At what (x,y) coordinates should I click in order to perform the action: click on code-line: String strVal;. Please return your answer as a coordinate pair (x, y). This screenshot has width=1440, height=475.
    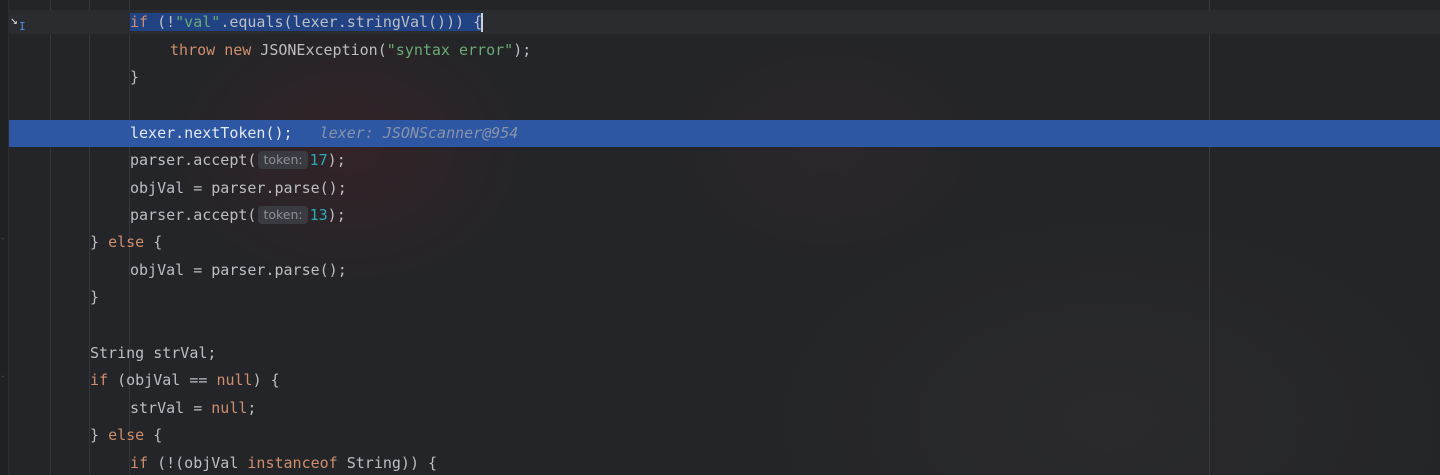
    Looking at the image, I should click on (153, 353).